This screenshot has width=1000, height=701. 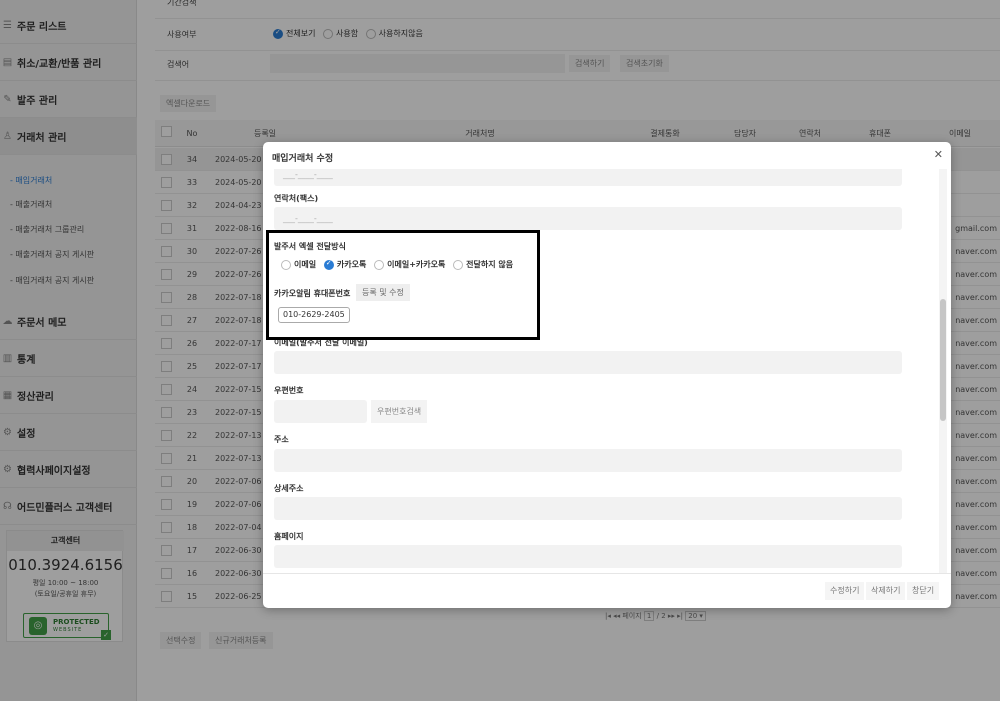 What do you see at coordinates (289, 488) in the screenshot?
I see `detail-address-label: 상세주소` at bounding box center [289, 488].